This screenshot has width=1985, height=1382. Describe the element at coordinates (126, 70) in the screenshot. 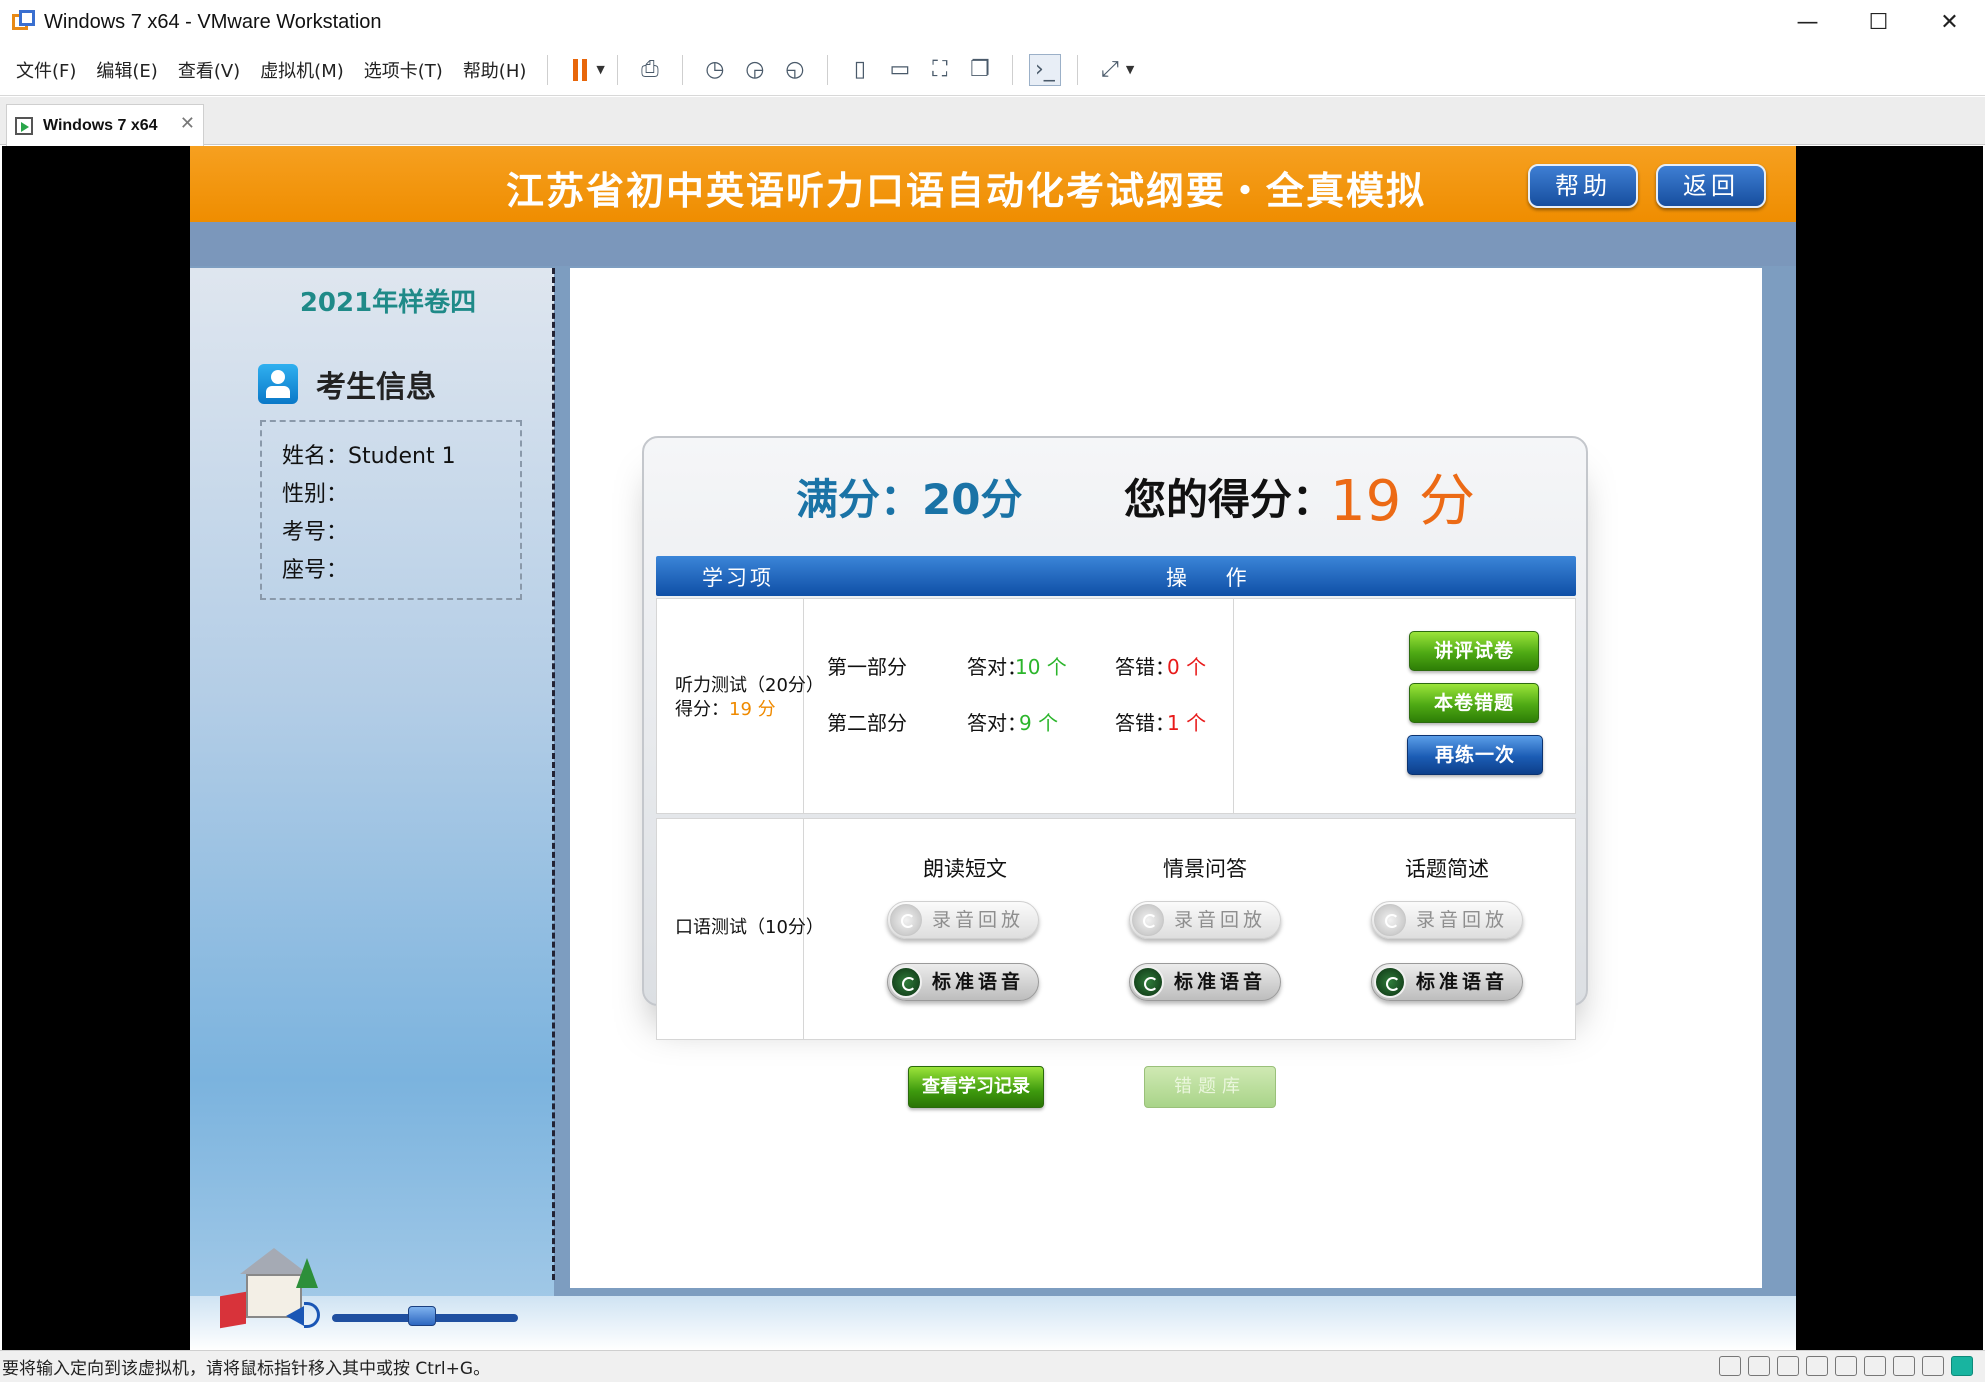

I see `menu-edit: 编辑(E)` at that location.